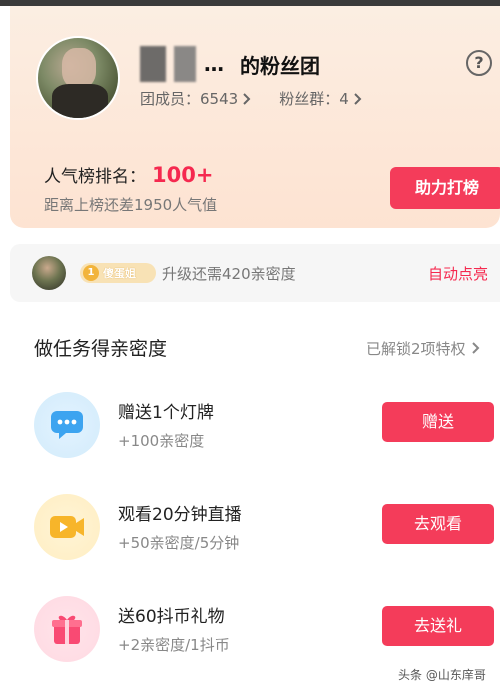 The height and width of the screenshot is (694, 500). I want to click on task-item: 送60抖币礼物 +2亲密度/1抖币 去送礼, so click(250, 636).